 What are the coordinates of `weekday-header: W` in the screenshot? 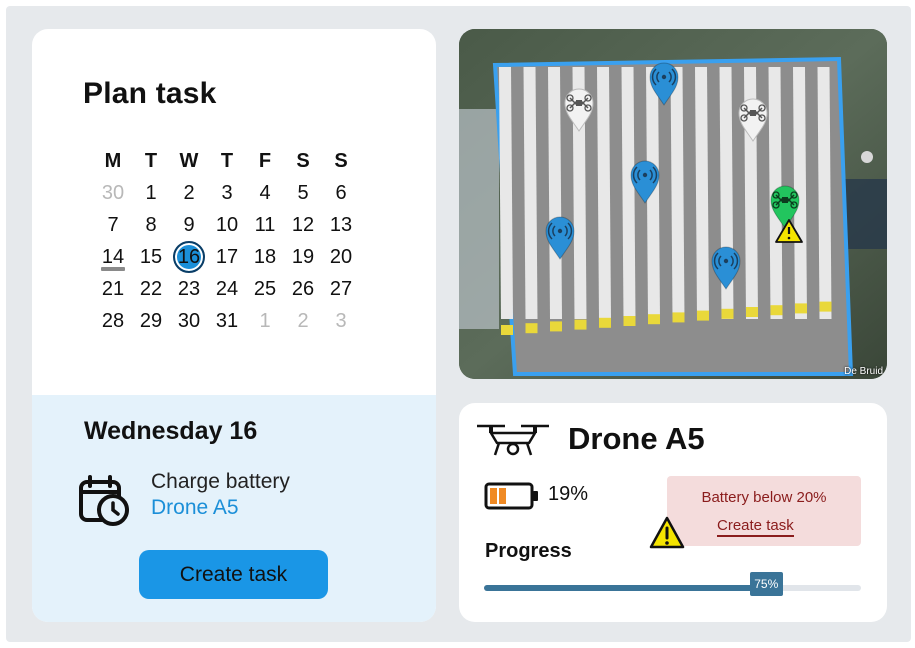 It's located at (189, 161).